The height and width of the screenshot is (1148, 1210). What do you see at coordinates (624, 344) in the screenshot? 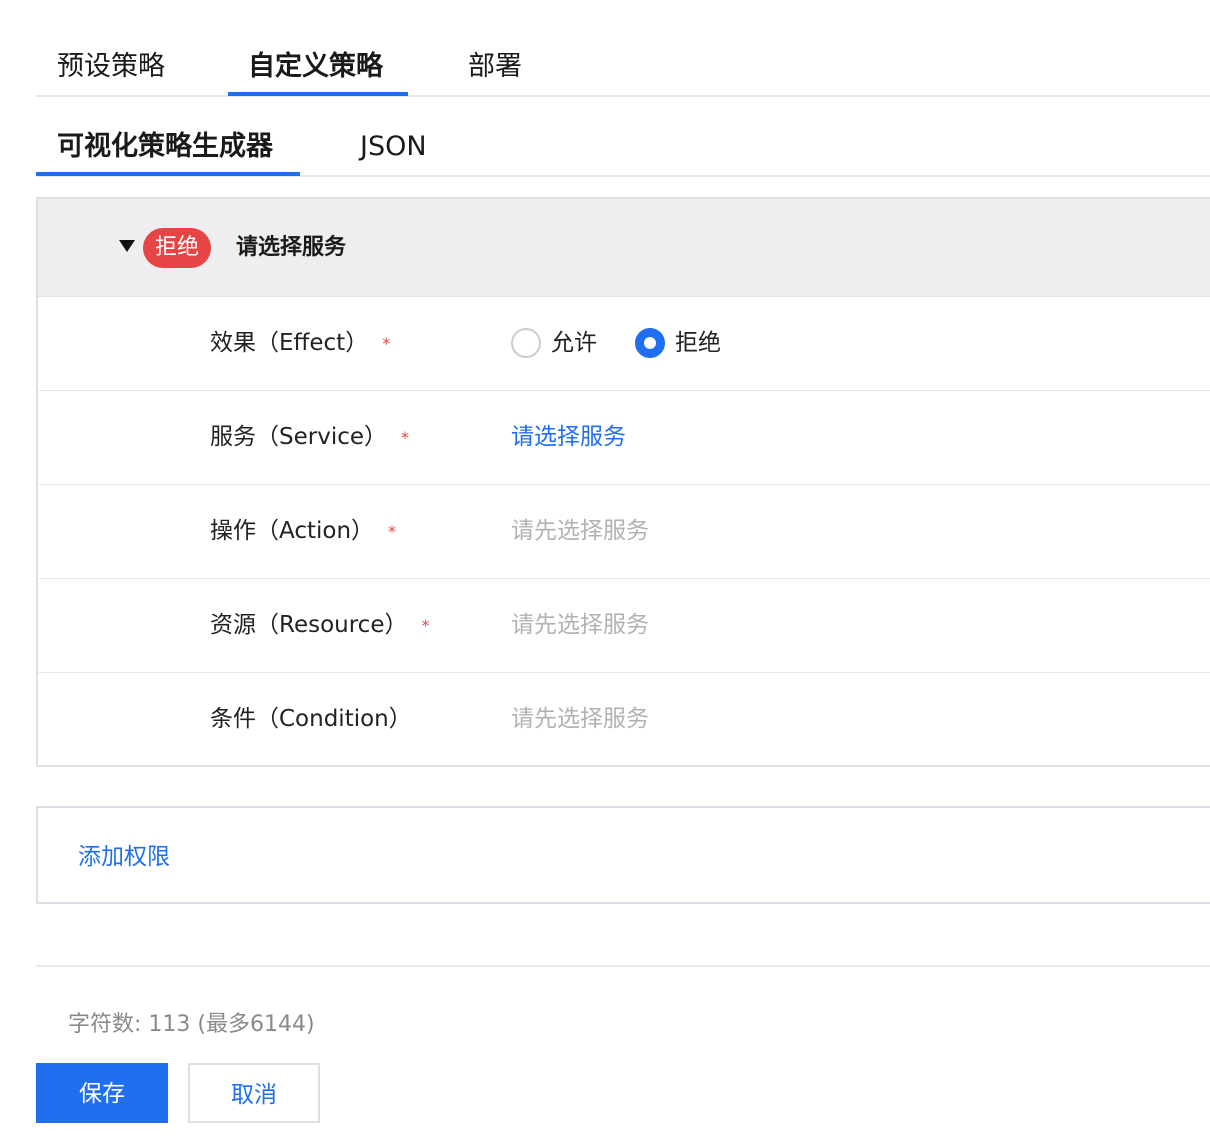
I see `effect-row: 效果（Effect） * 允许 拒绝` at bounding box center [624, 344].